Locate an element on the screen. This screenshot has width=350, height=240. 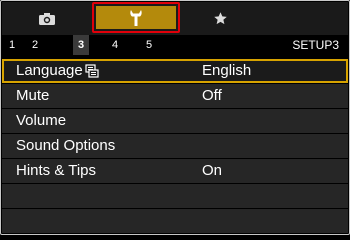
tab-setup-fill is located at coordinates (136, 17).